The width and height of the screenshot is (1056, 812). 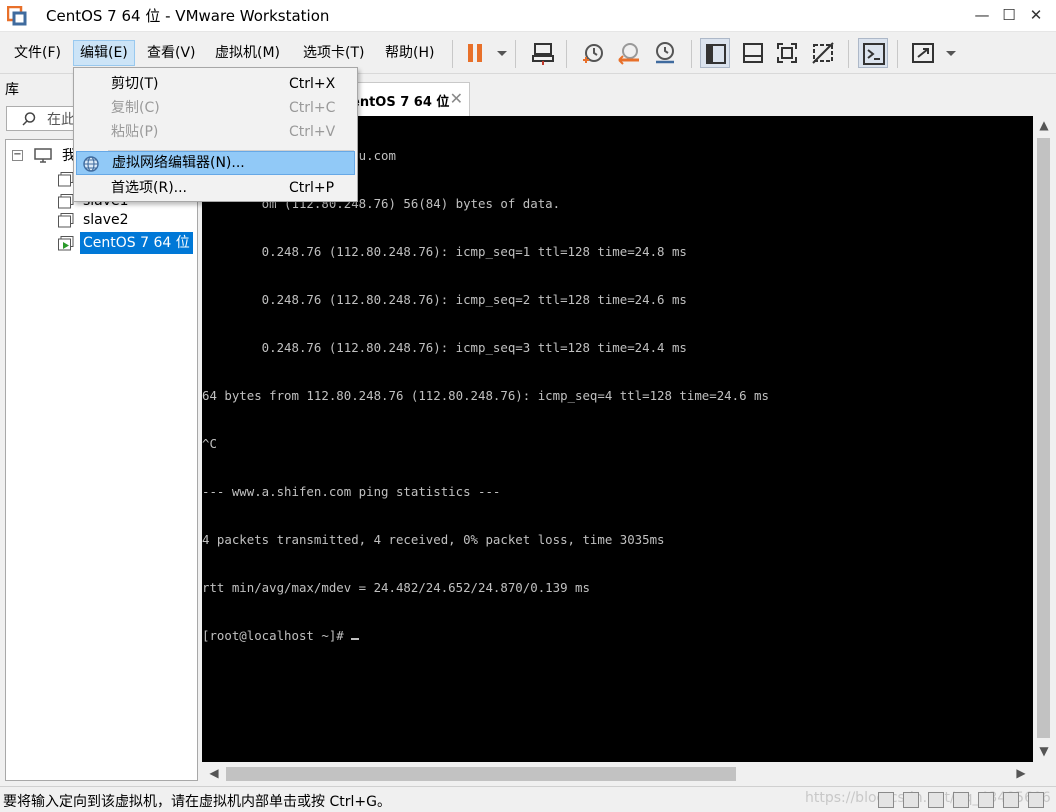 What do you see at coordinates (136, 243) in the screenshot?
I see `tree-item-label: CentOS 7 64 位` at bounding box center [136, 243].